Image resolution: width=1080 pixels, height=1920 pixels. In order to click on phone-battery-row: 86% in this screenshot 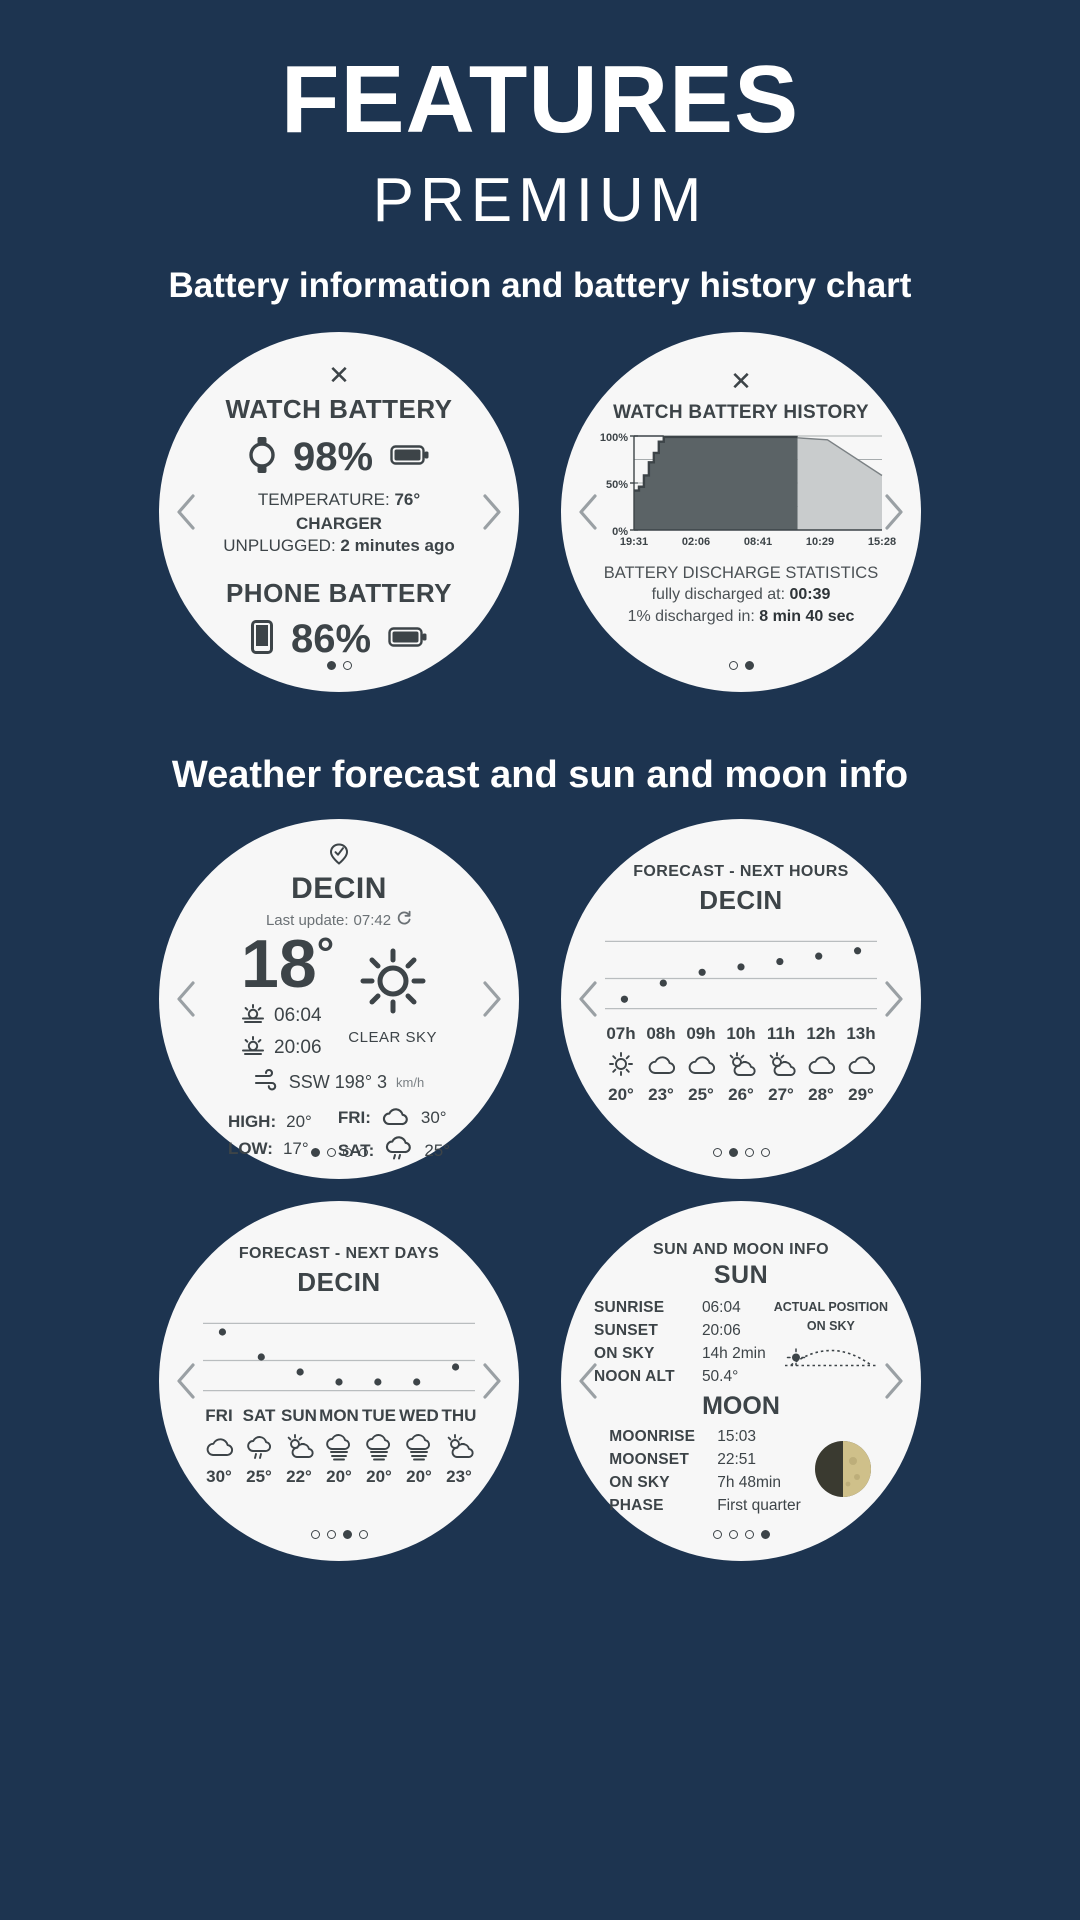, I will do `click(338, 639)`.